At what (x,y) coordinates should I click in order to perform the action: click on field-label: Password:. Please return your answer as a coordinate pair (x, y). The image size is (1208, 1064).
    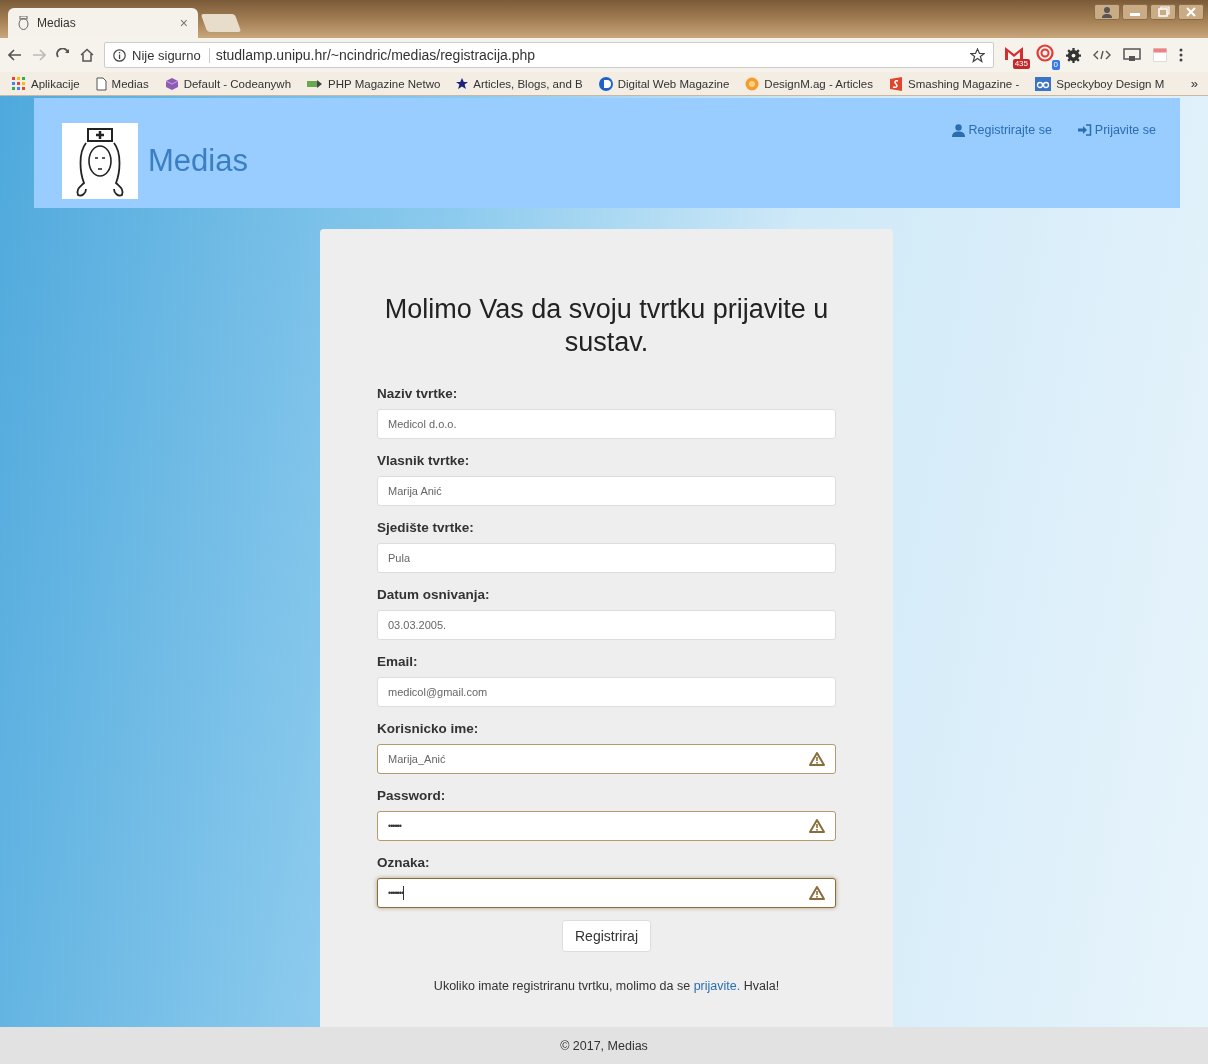
    Looking at the image, I should click on (411, 796).